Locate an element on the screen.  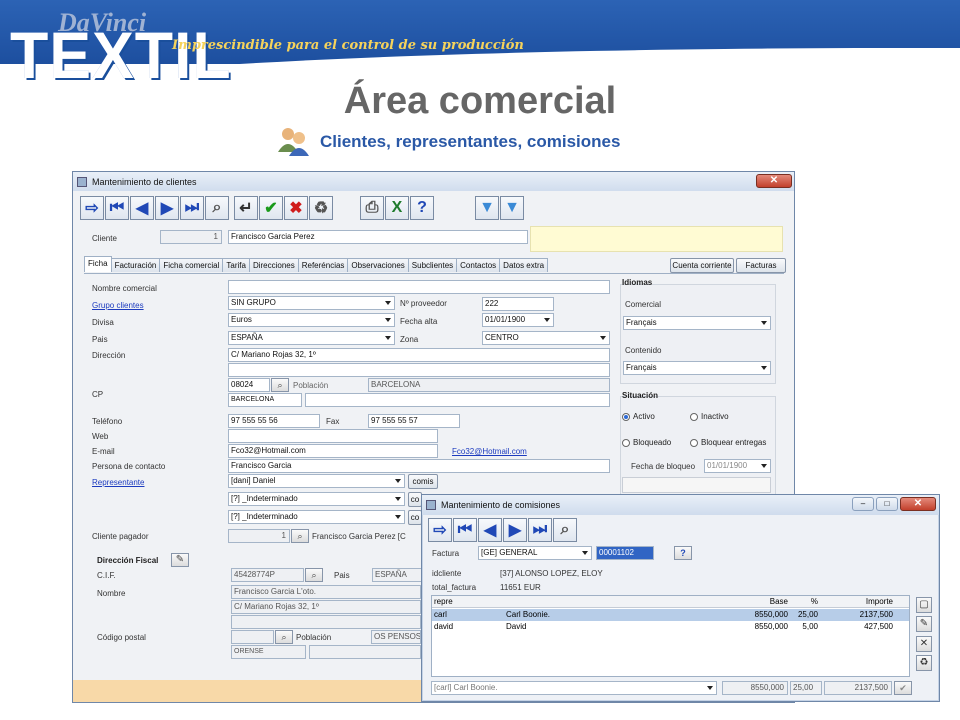
confirm-check-icon: ✔ is located at coordinates (903, 688).